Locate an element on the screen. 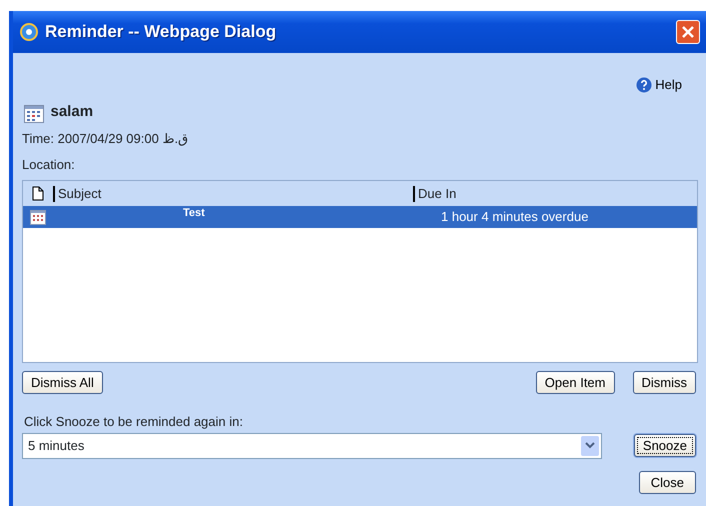 The height and width of the screenshot is (506, 706). close-button is located at coordinates (688, 32).